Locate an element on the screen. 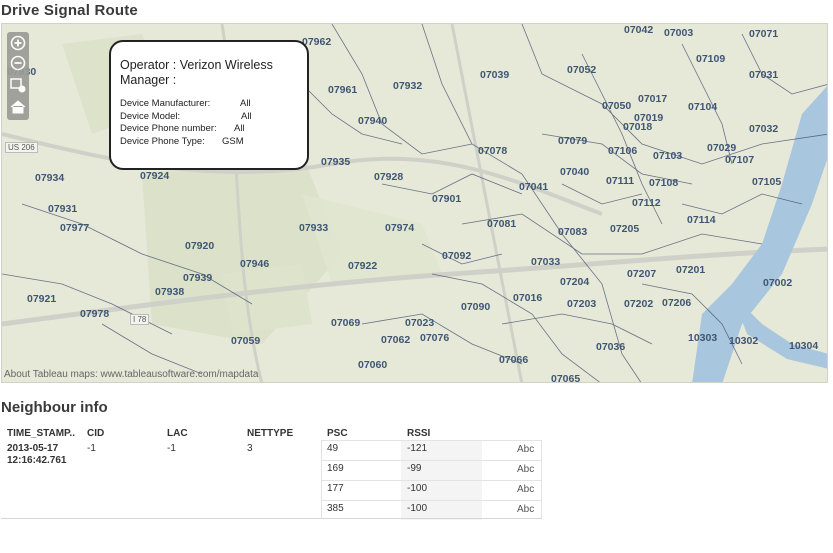 This screenshot has width=833, height=553. cell-rssi: -121 is located at coordinates (417, 448).